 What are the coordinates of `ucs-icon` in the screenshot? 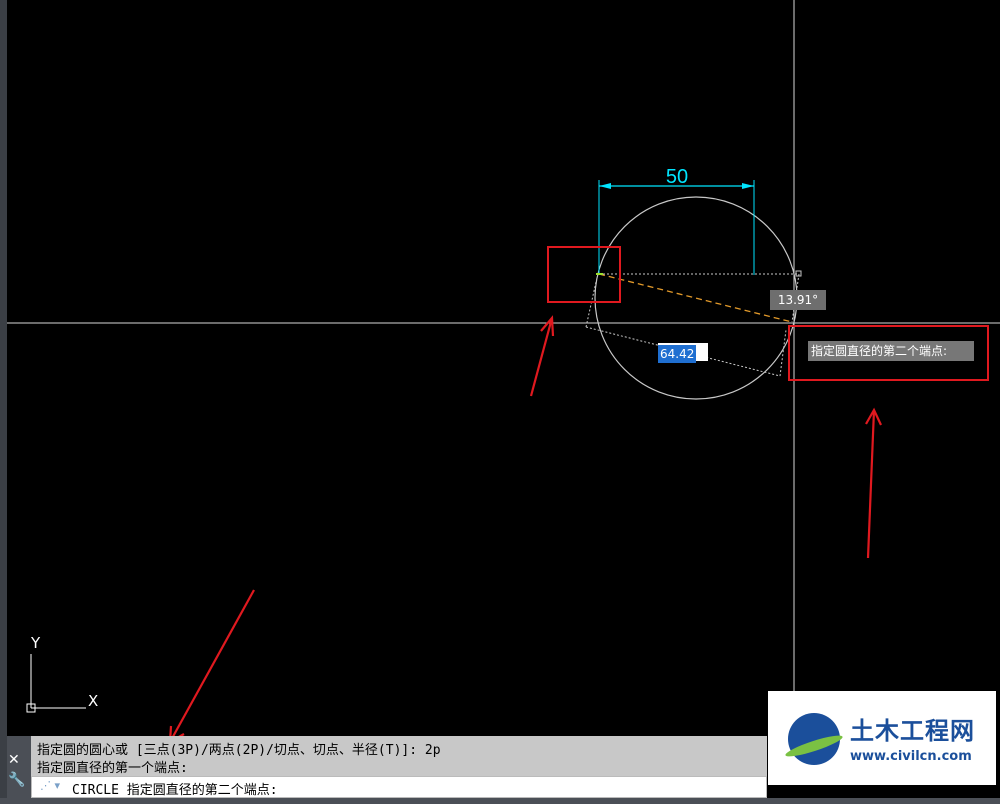 It's located at (56, 683).